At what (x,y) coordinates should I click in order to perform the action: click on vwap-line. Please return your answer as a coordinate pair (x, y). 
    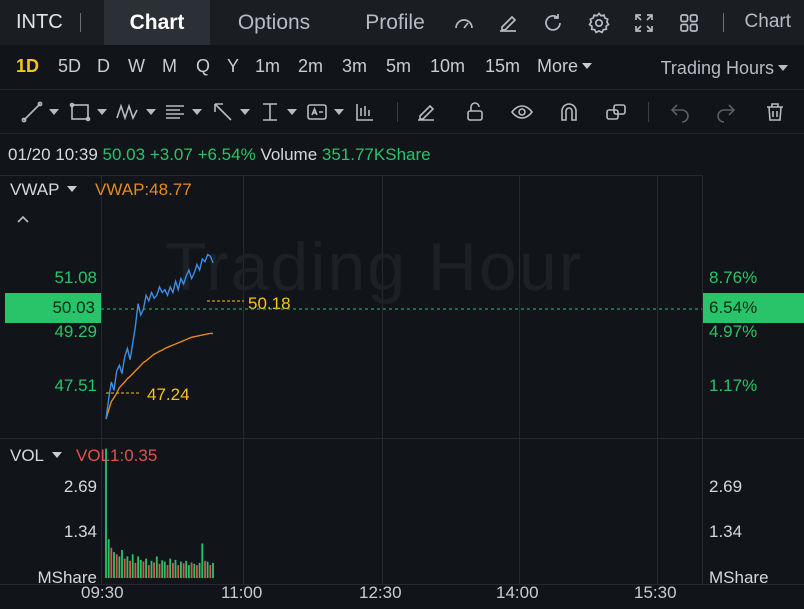
    Looking at the image, I should click on (159, 376).